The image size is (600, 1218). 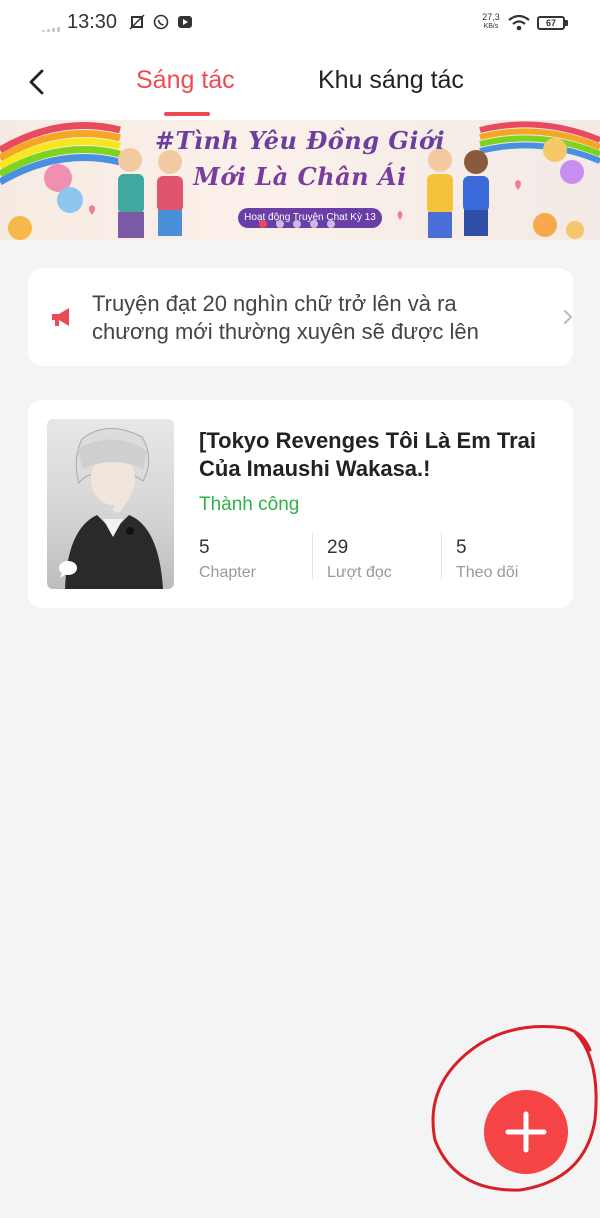 I want to click on status-time: 13:30, so click(x=92, y=22).